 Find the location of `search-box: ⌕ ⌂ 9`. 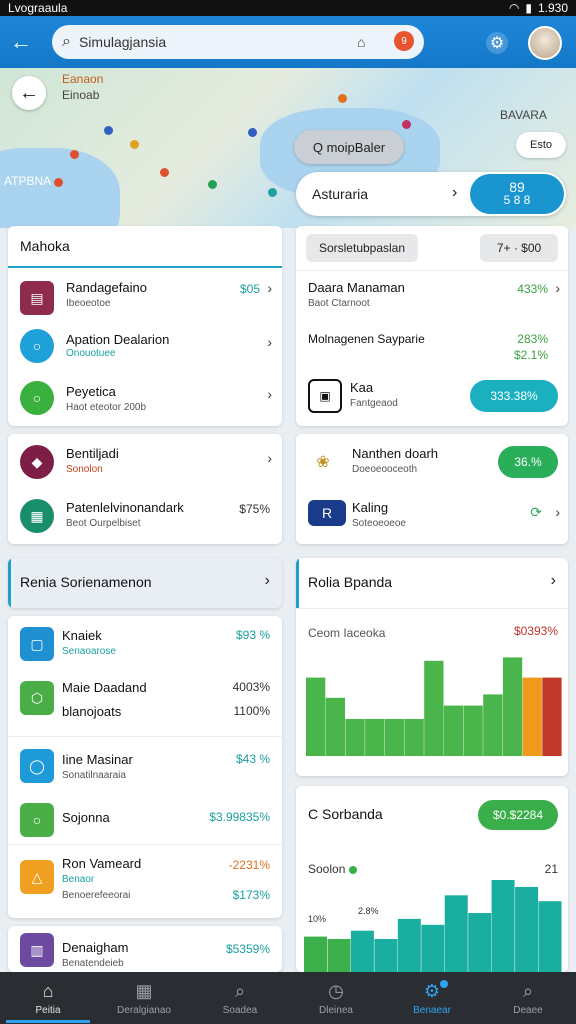

search-box: ⌕ ⌂ 9 is located at coordinates (238, 42).